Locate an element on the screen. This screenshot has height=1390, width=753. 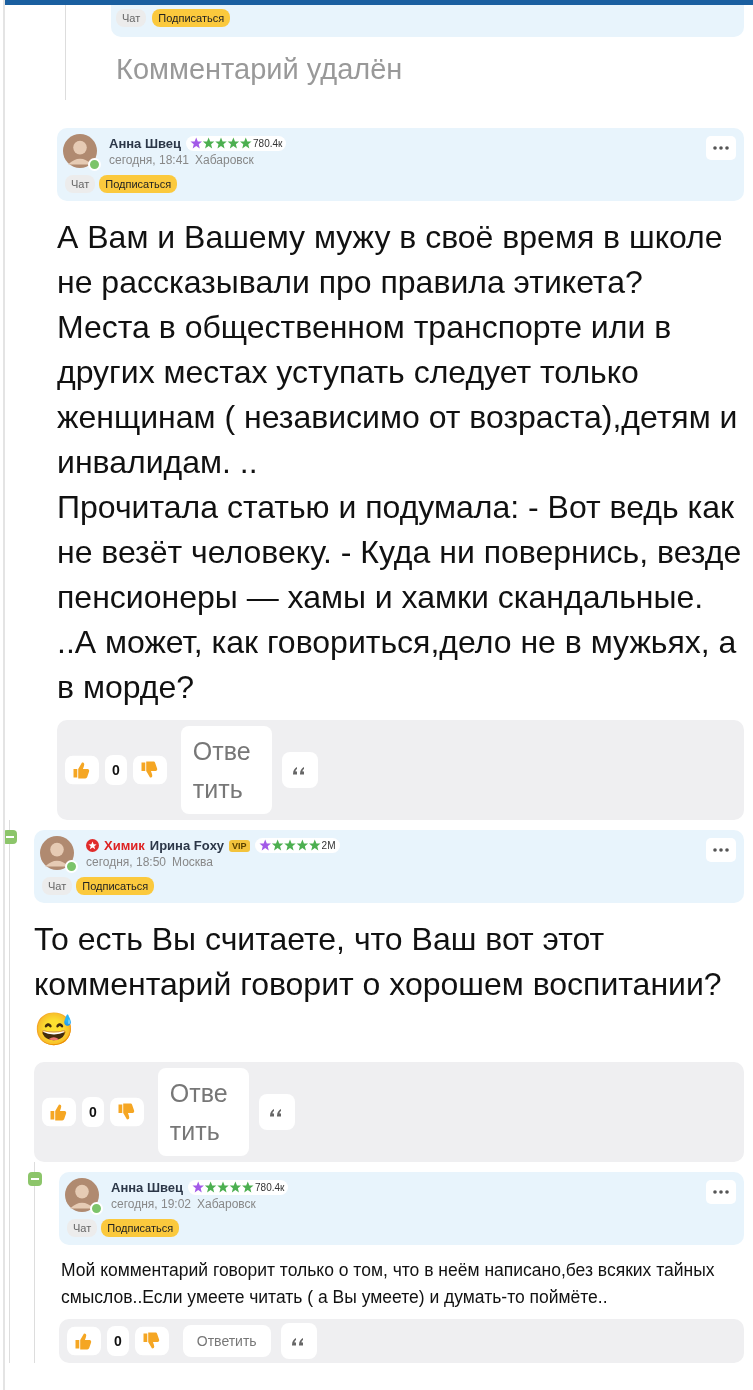
comment-city: Москва is located at coordinates (192, 862).